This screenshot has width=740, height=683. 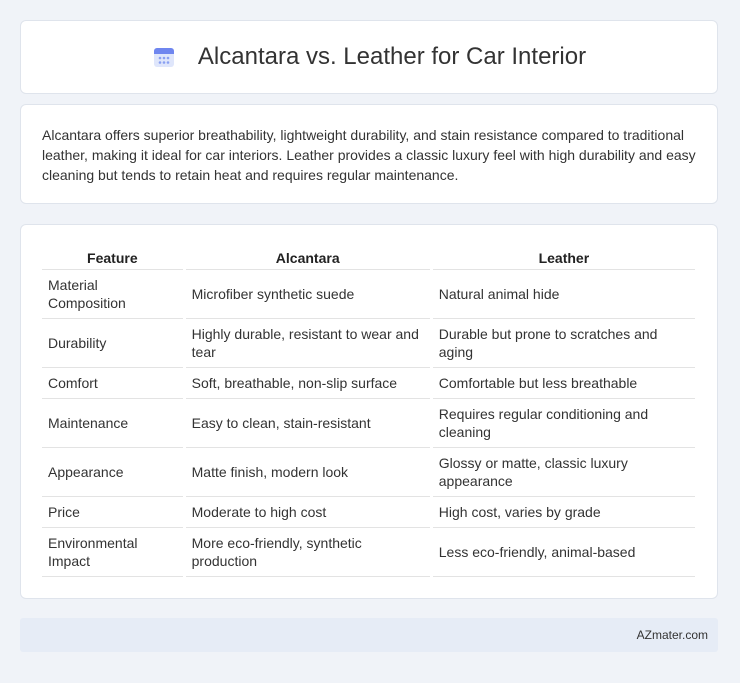 I want to click on table-cell-feature: Comfort, so click(x=112, y=383).